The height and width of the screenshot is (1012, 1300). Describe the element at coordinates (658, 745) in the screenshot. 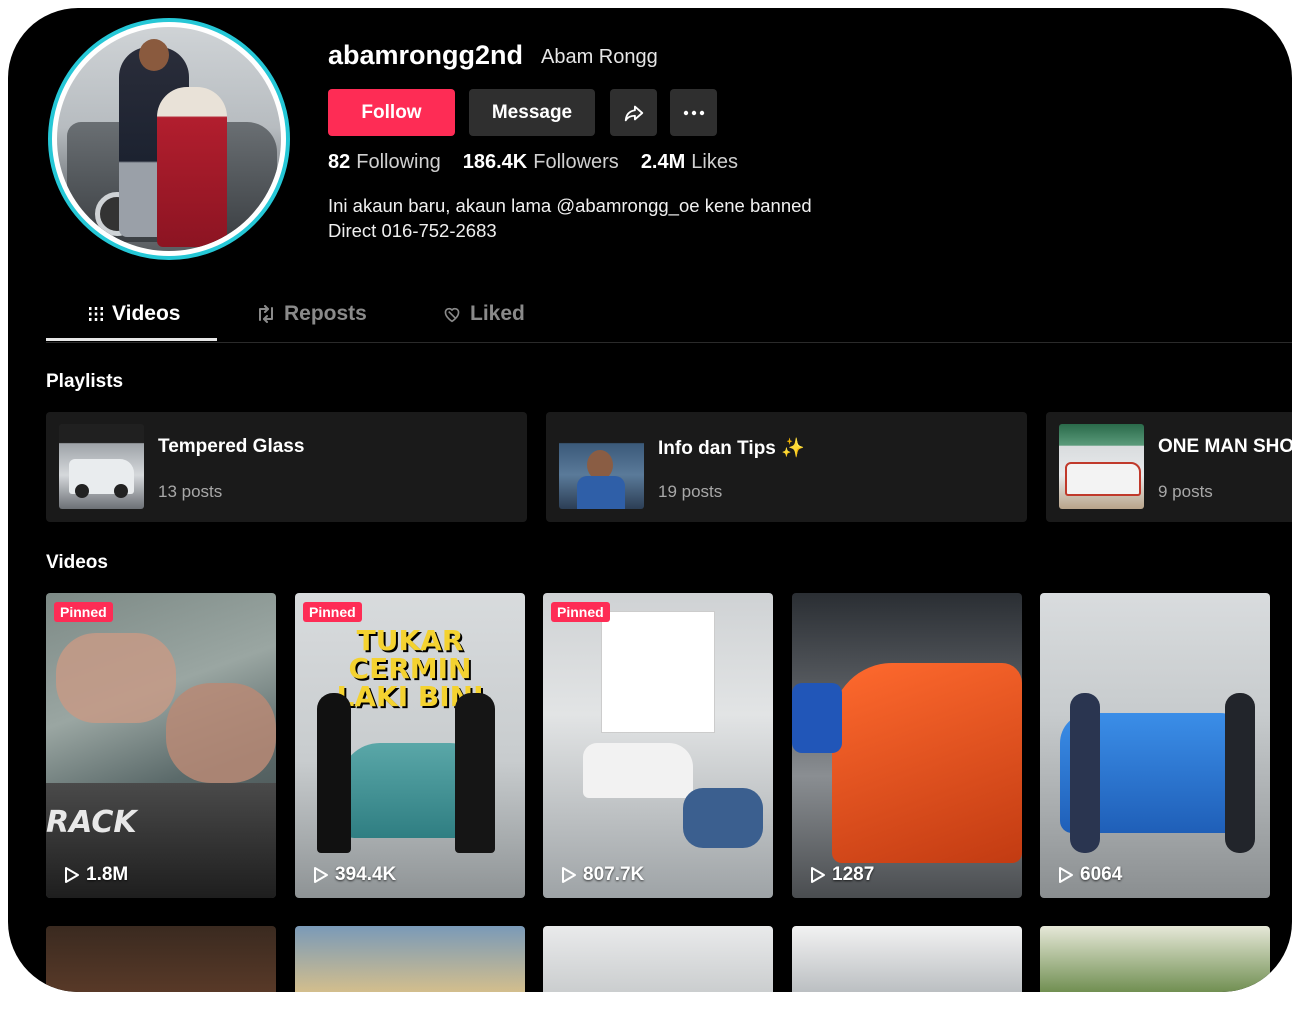

I see `video-card: Pinned 807.7K` at that location.